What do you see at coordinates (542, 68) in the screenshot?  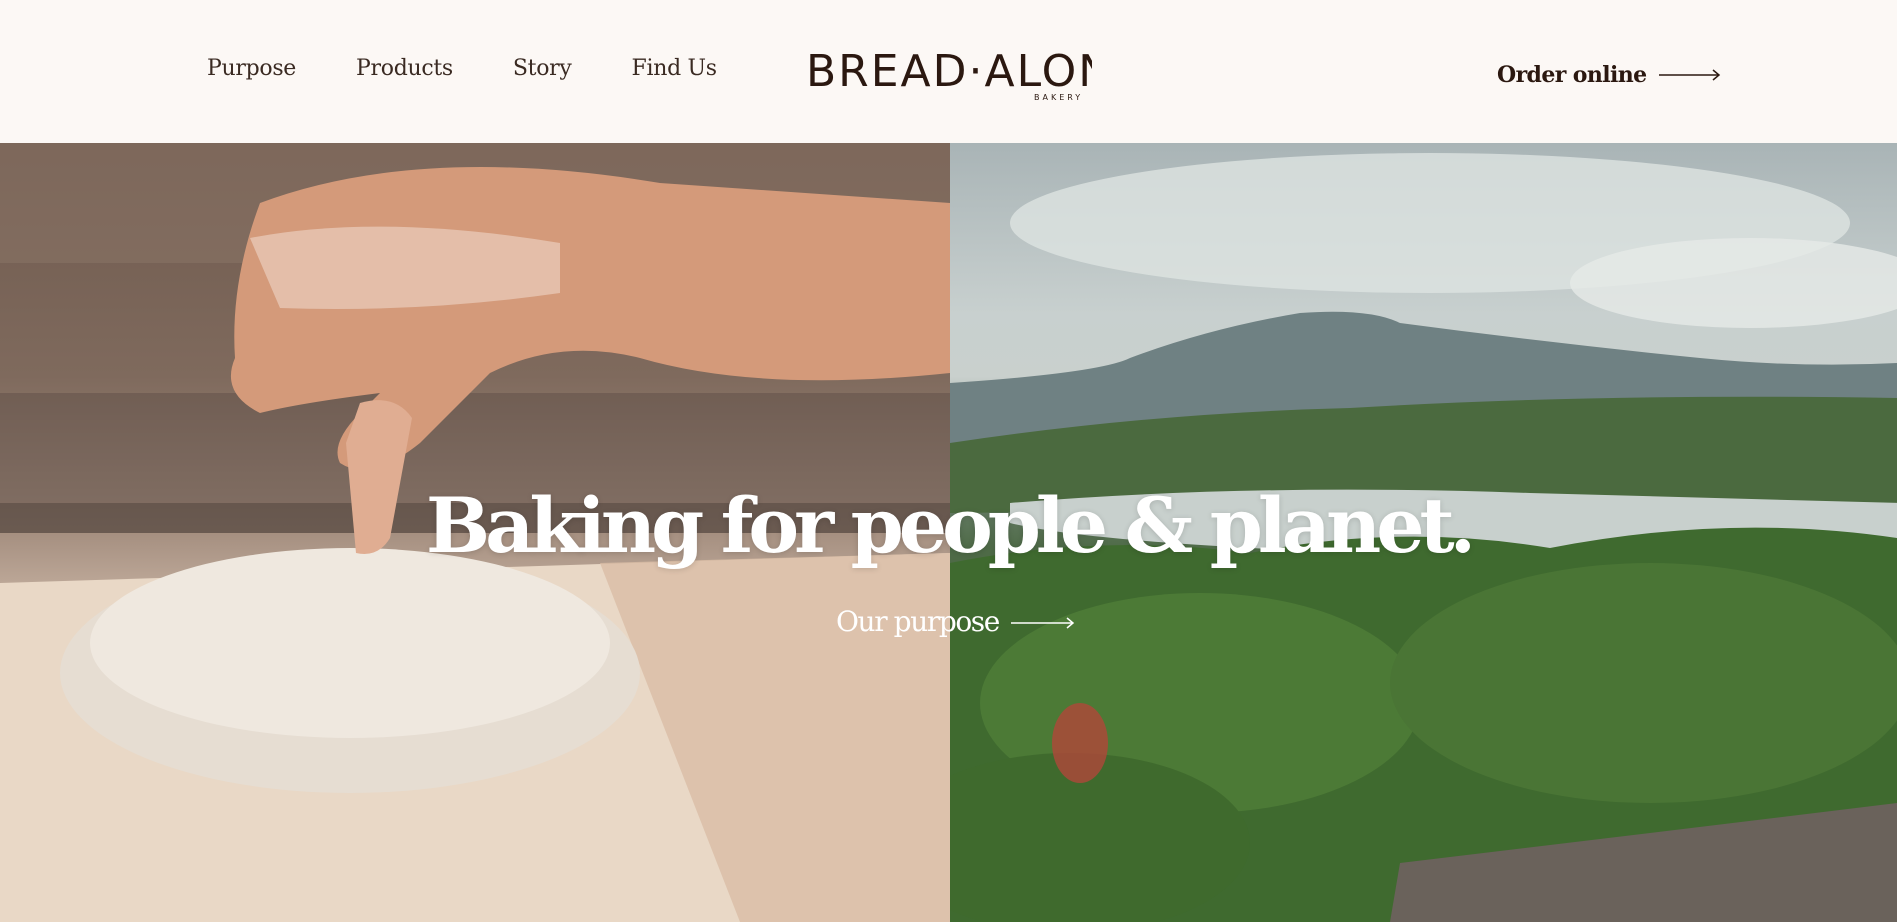 I see `nav-item-story: Story` at bounding box center [542, 68].